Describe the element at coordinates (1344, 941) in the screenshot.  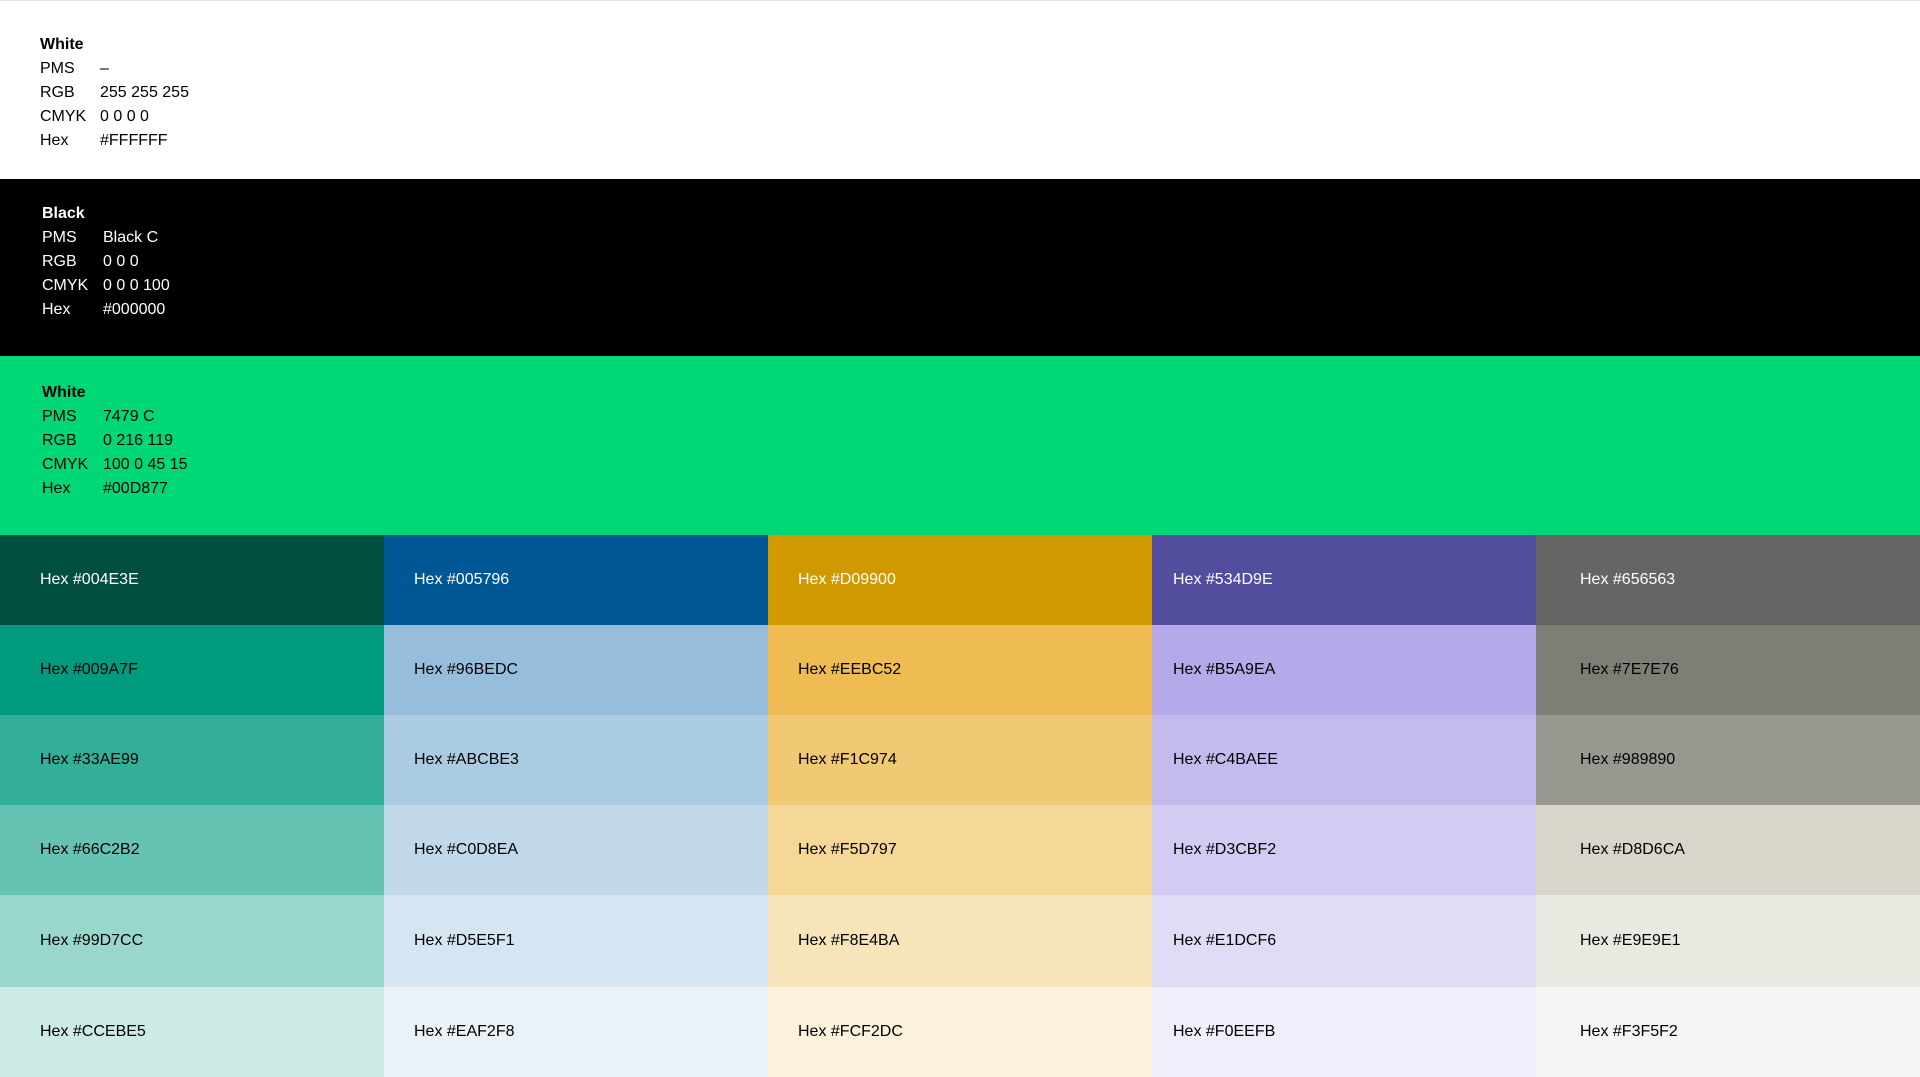
I see `color-swatch: Hex #E1DCF6` at that location.